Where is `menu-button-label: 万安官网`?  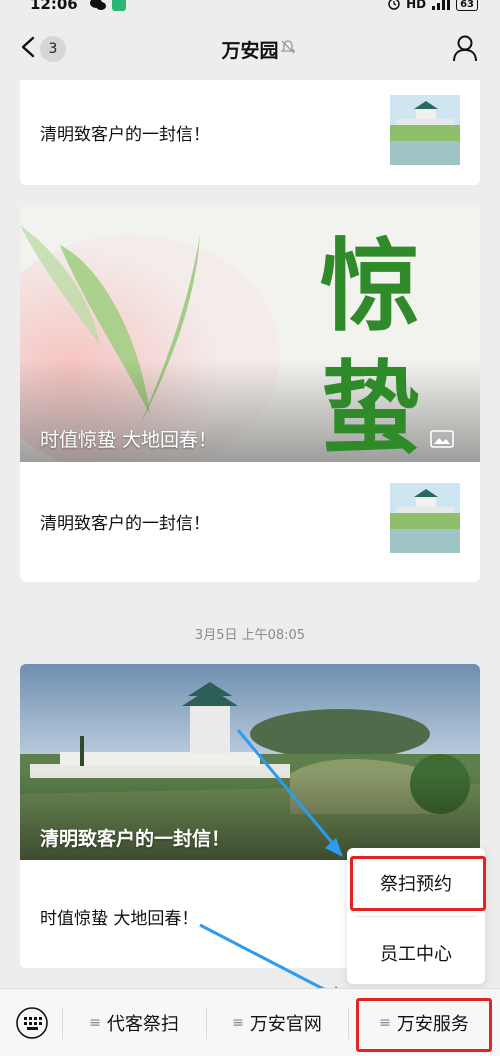
menu-button-label: 万安官网 is located at coordinates (285, 1024).